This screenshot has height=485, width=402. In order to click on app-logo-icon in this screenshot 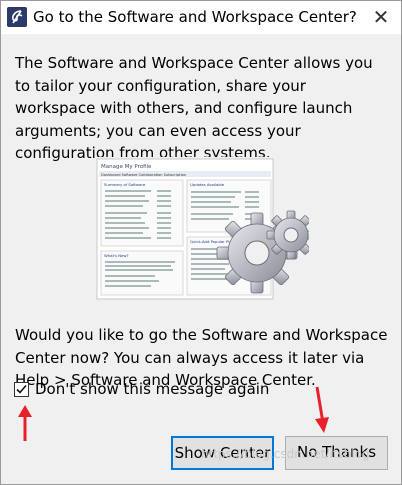, I will do `click(17, 17)`.